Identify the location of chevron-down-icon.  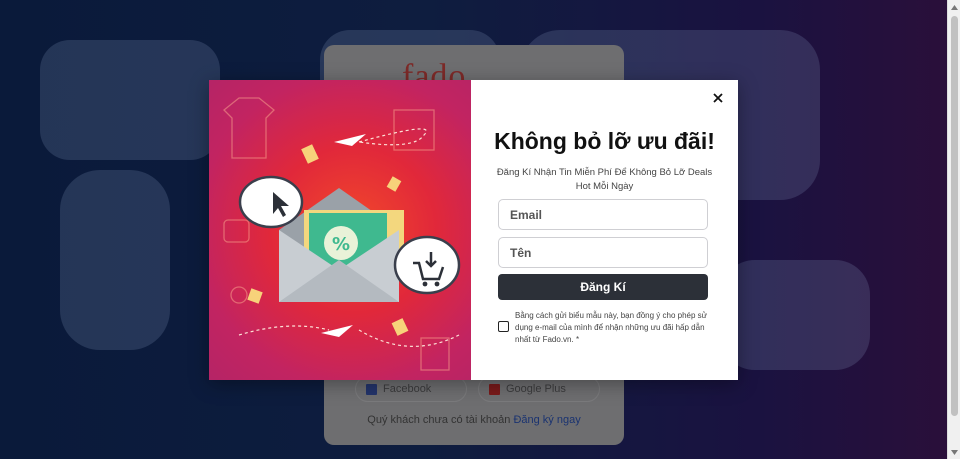
(954, 452).